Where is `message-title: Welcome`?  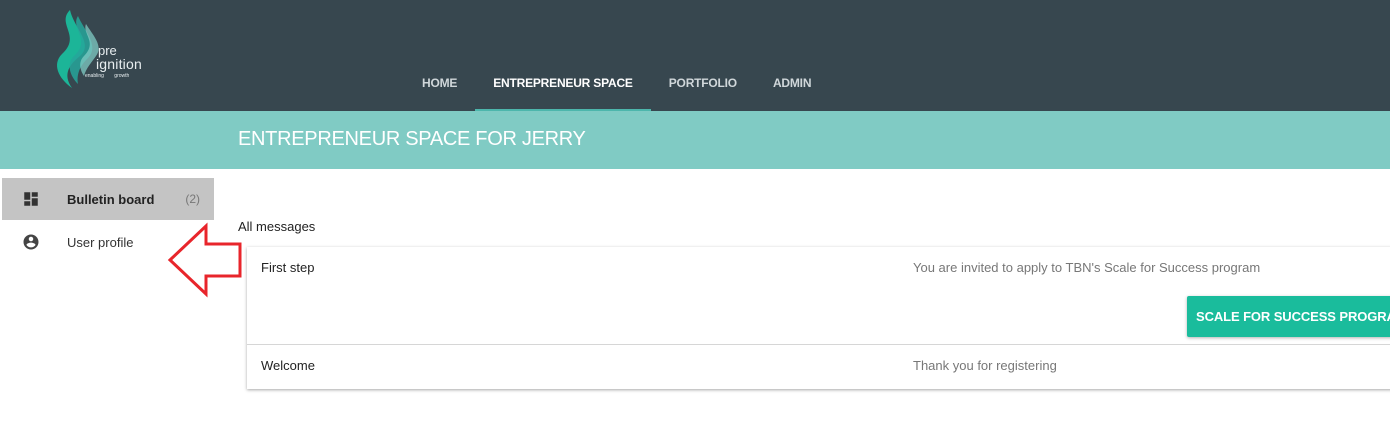 message-title: Welcome is located at coordinates (288, 365).